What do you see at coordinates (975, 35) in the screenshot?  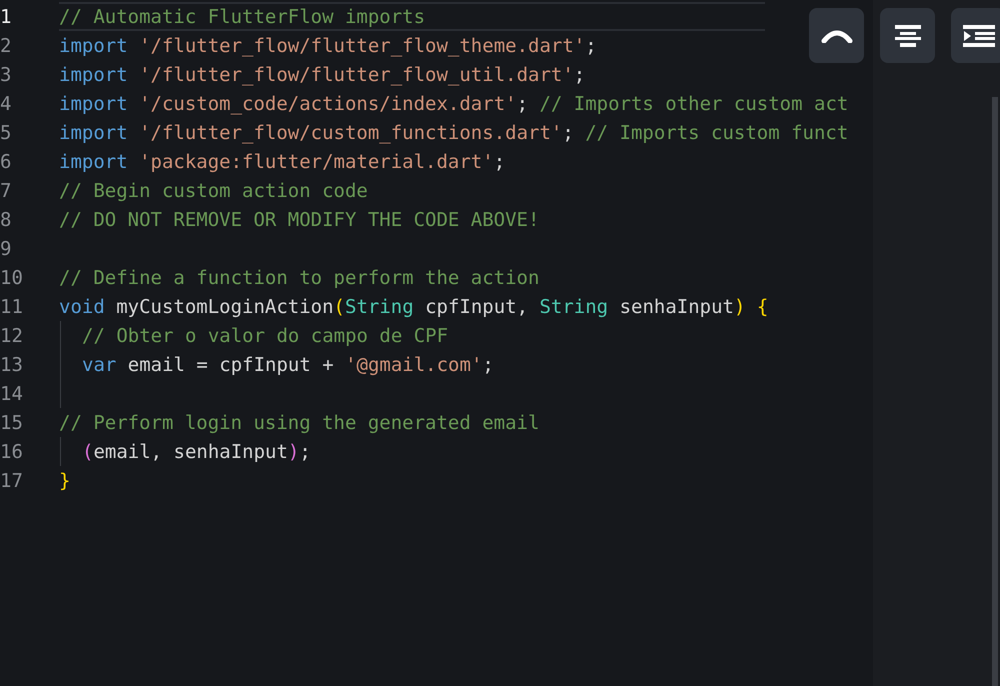 I see `indent-button` at bounding box center [975, 35].